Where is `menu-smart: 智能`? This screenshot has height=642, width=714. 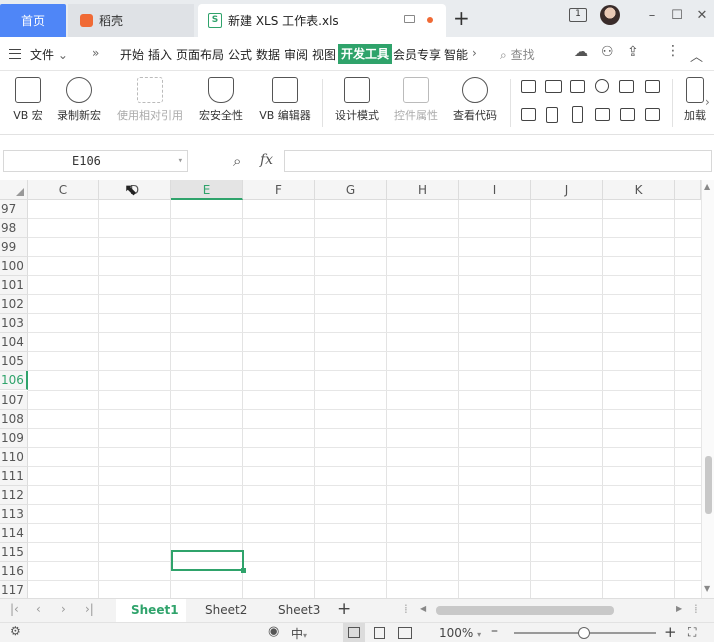 menu-smart: 智能 is located at coordinates (456, 55).